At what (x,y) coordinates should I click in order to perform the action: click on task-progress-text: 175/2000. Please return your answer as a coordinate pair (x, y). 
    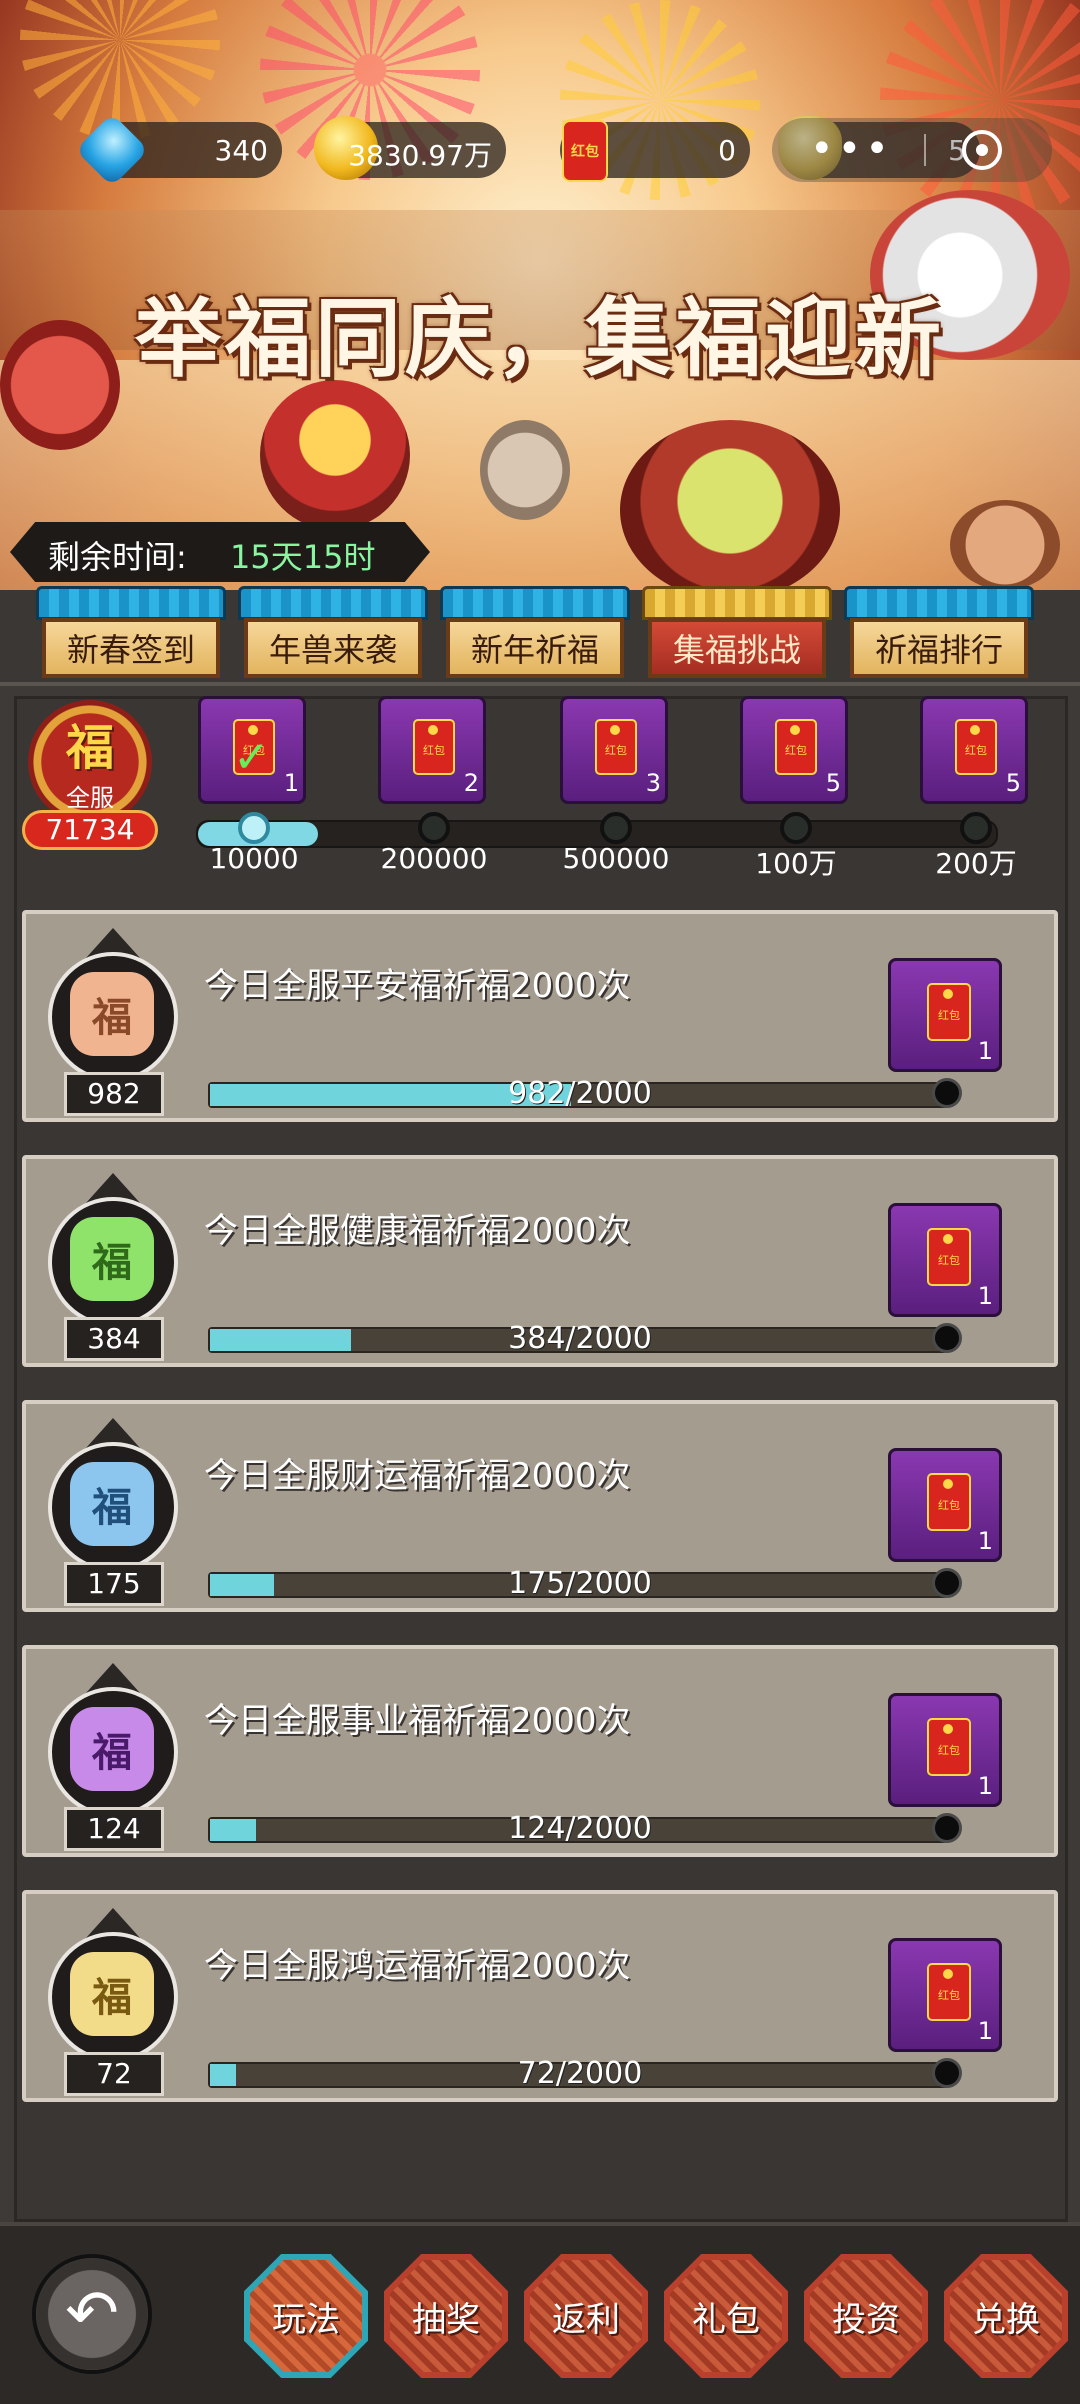
    Looking at the image, I should click on (580, 1583).